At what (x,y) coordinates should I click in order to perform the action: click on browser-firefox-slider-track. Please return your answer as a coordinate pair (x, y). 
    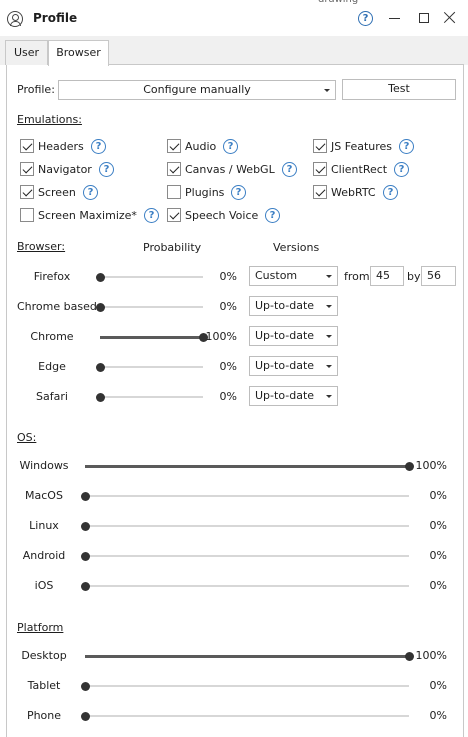
    Looking at the image, I should click on (149, 277).